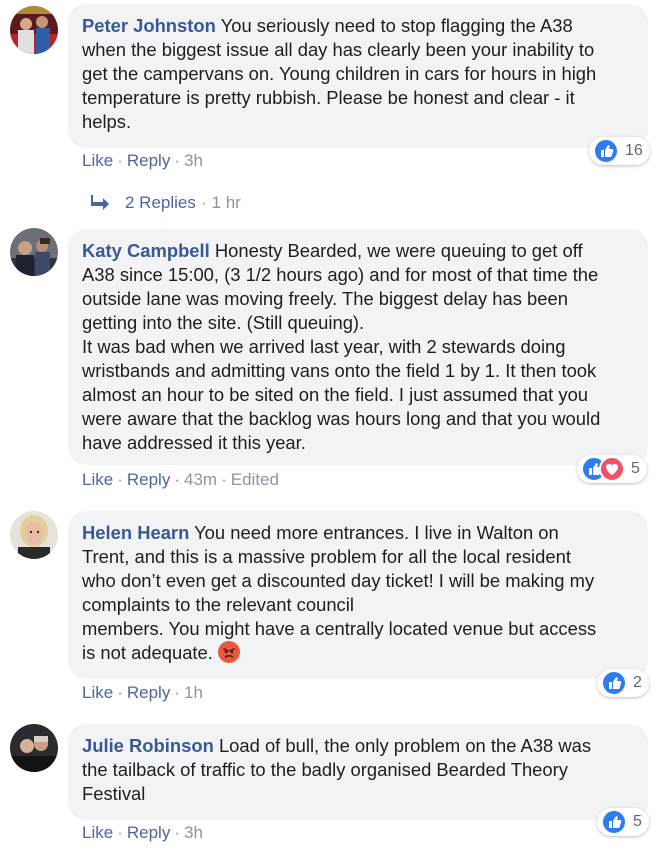  I want to click on view-replies: 2 Replies · 1 hr, so click(165, 203).